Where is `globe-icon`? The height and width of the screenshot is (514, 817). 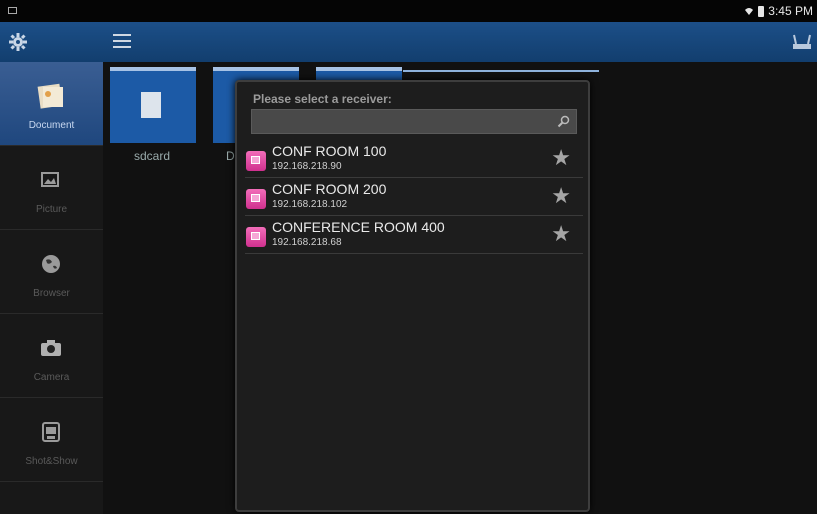 globe-icon is located at coordinates (51, 264).